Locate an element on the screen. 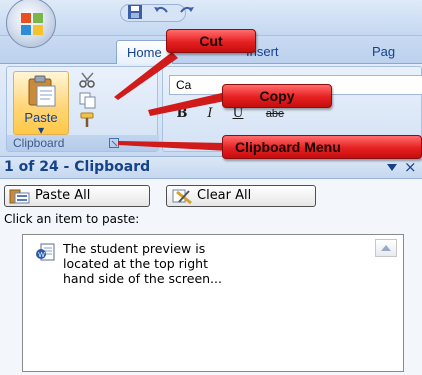  word-document-icon: W is located at coordinates (45, 252).